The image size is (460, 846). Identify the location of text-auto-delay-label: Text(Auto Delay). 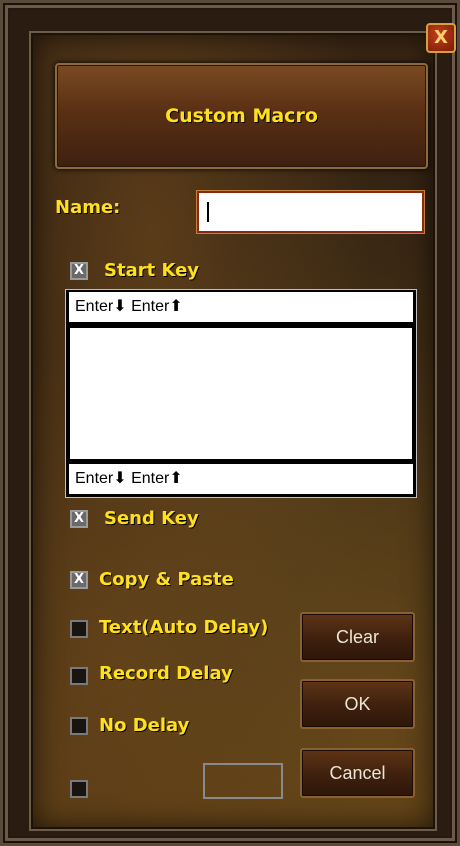
(184, 627).